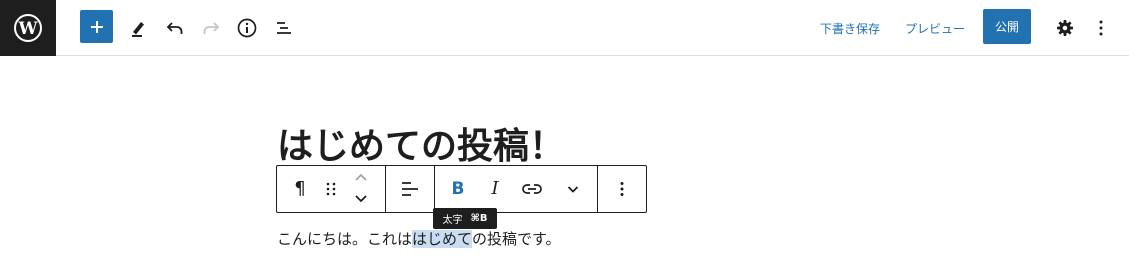 The image size is (1129, 271). Describe the element at coordinates (935, 28) in the screenshot. I see `preview-button: プレビュー` at that location.